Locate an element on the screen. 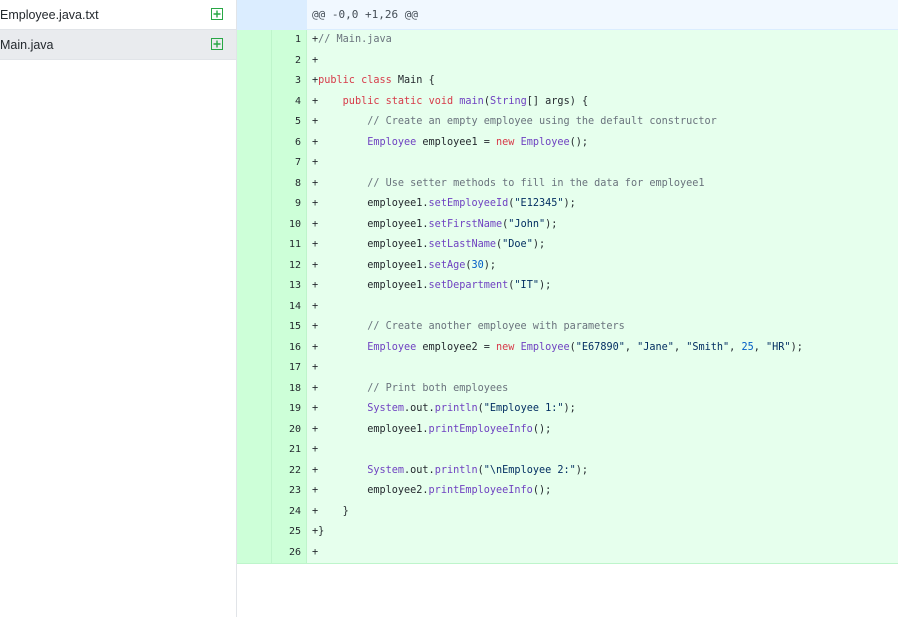 The width and height of the screenshot is (898, 617). line-number: 2 is located at coordinates (289, 60).